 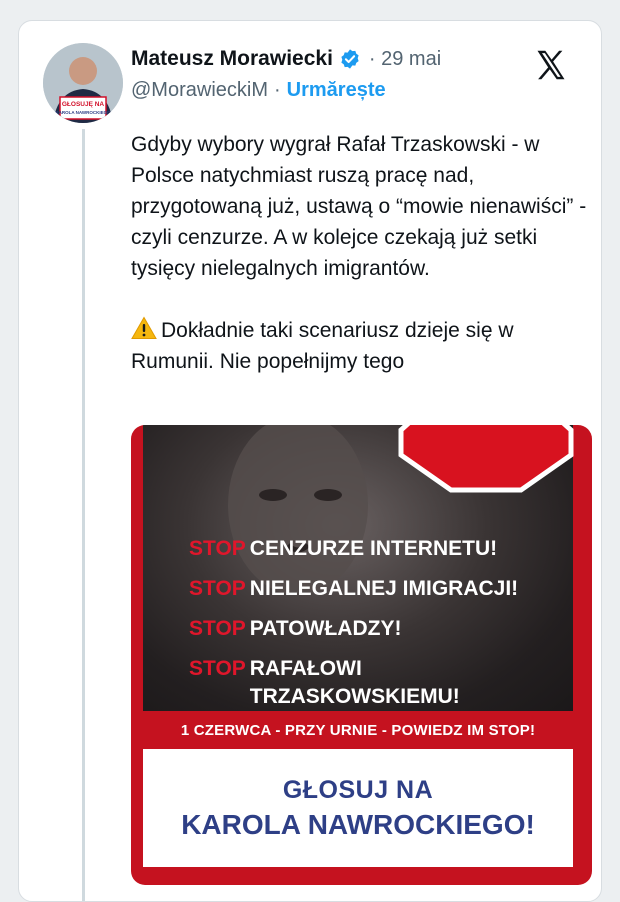 I want to click on stop-sign-graphic, so click(x=486, y=459).